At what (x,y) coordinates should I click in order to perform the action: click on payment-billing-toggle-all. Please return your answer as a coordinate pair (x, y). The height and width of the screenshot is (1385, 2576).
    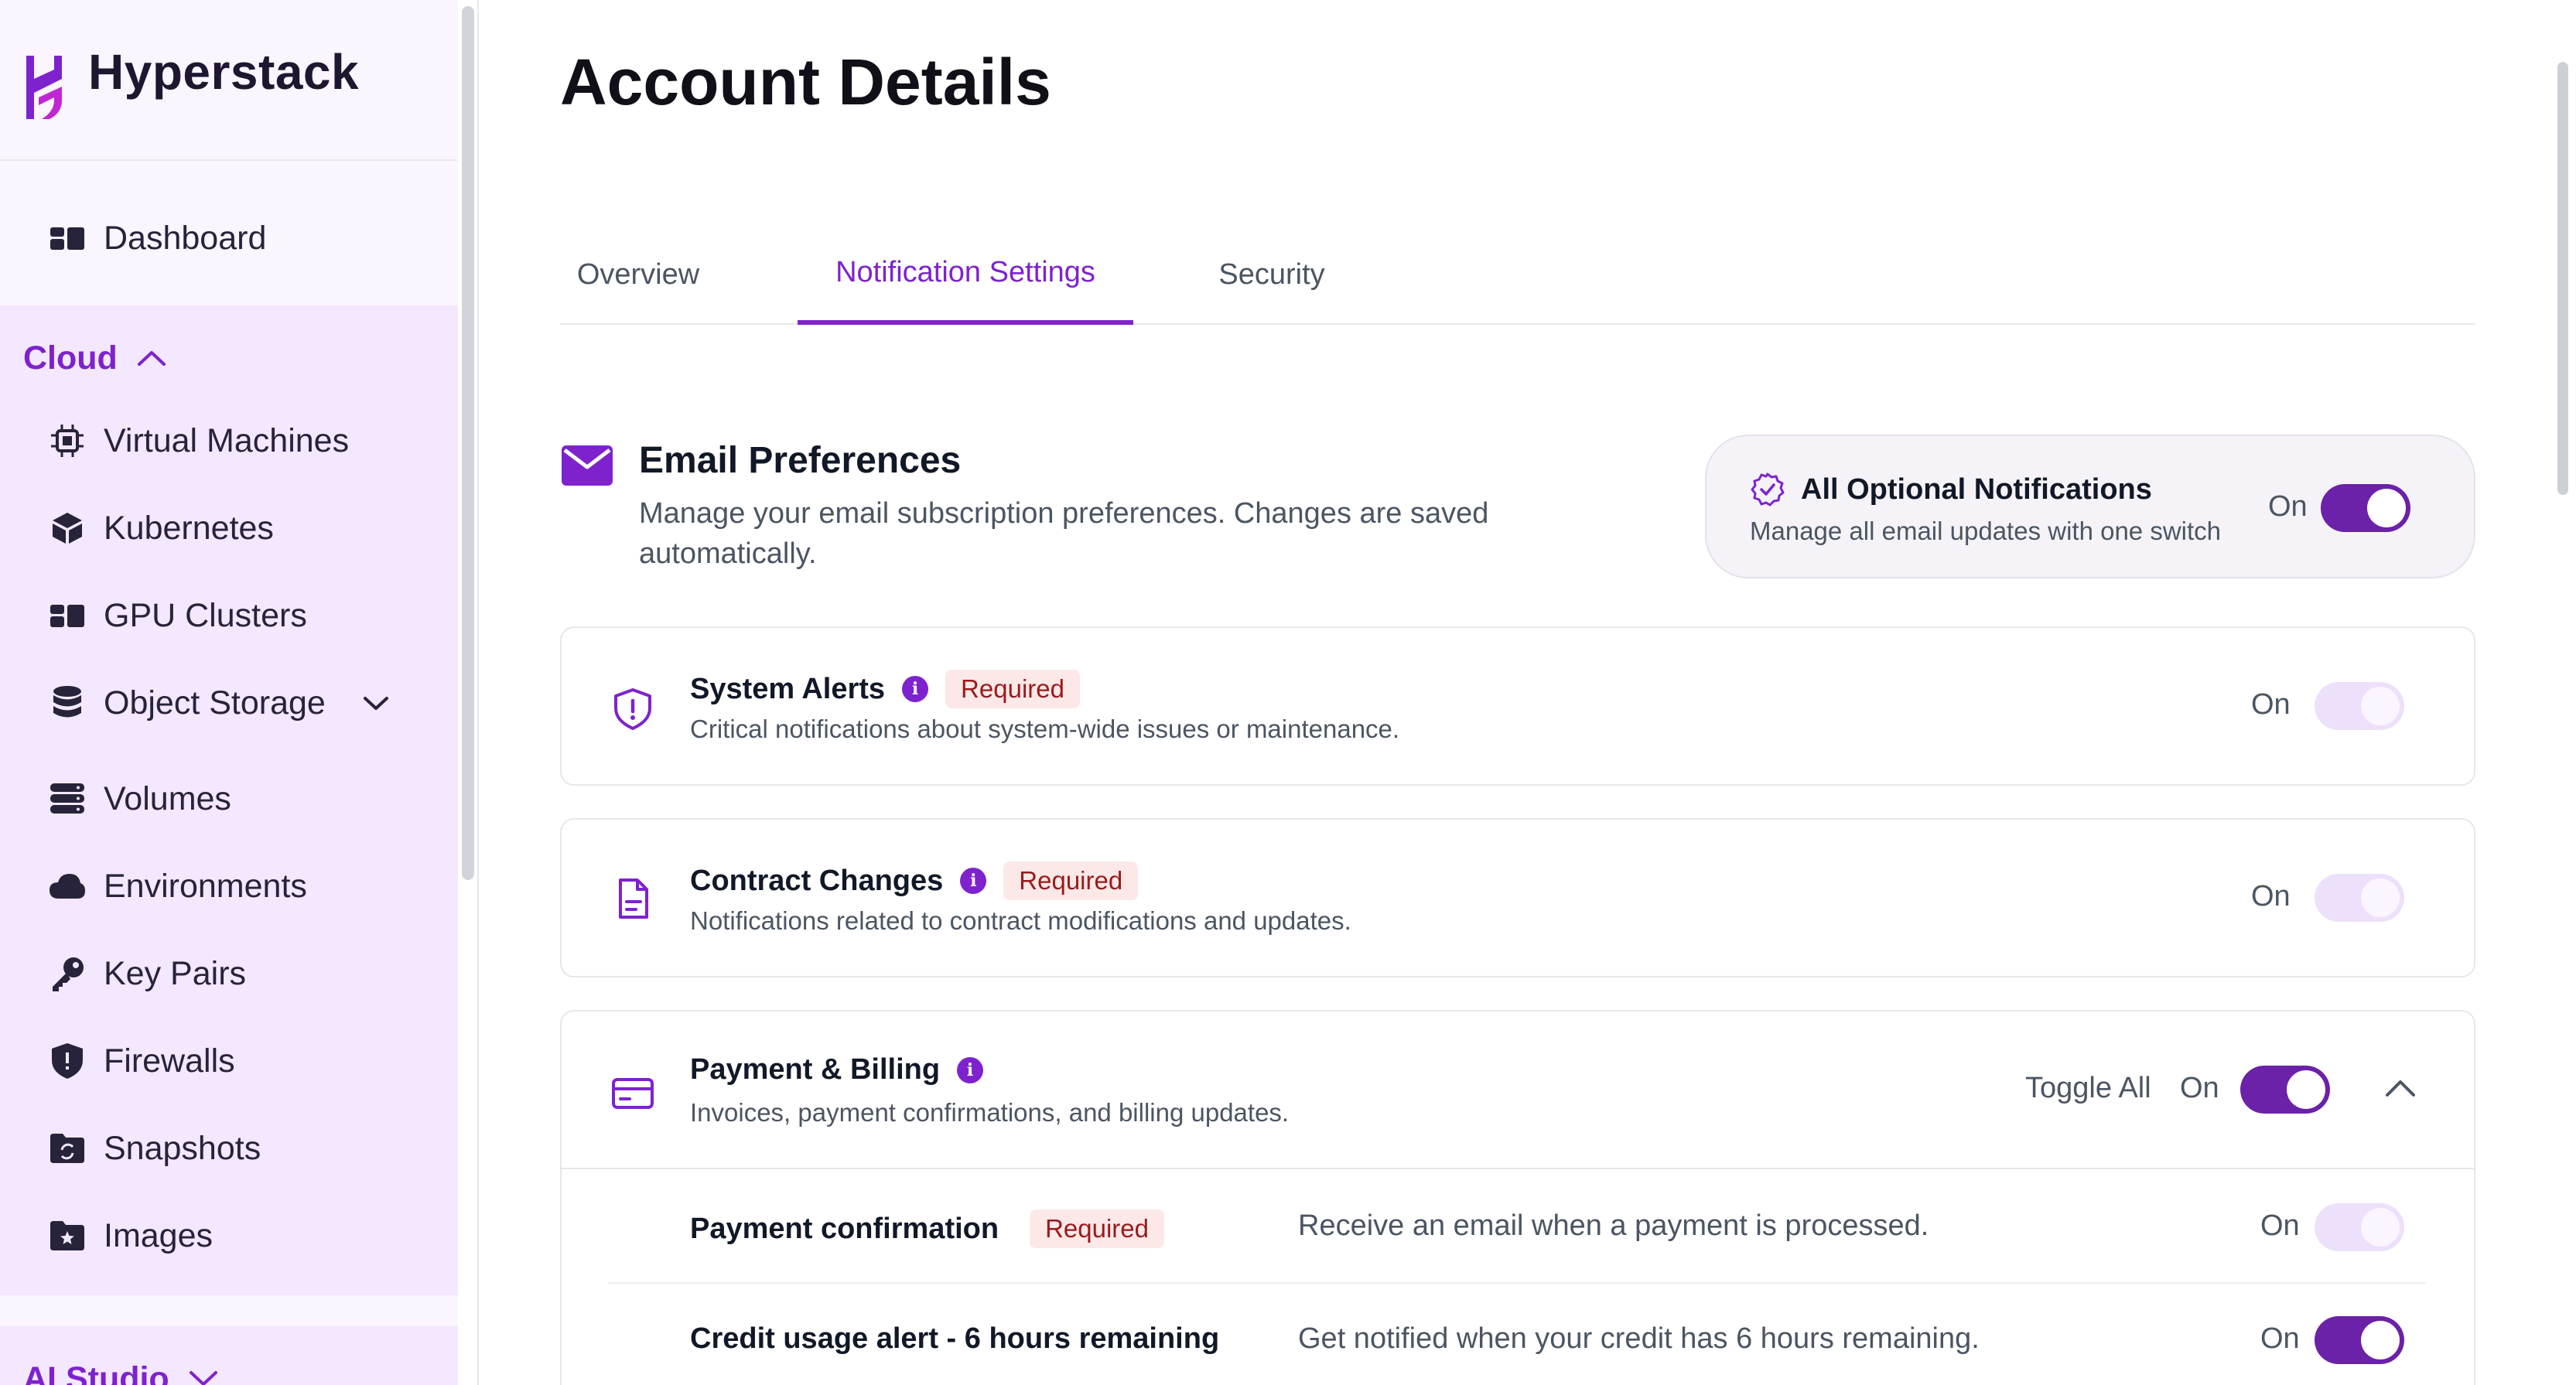
    Looking at the image, I should click on (2285, 1090).